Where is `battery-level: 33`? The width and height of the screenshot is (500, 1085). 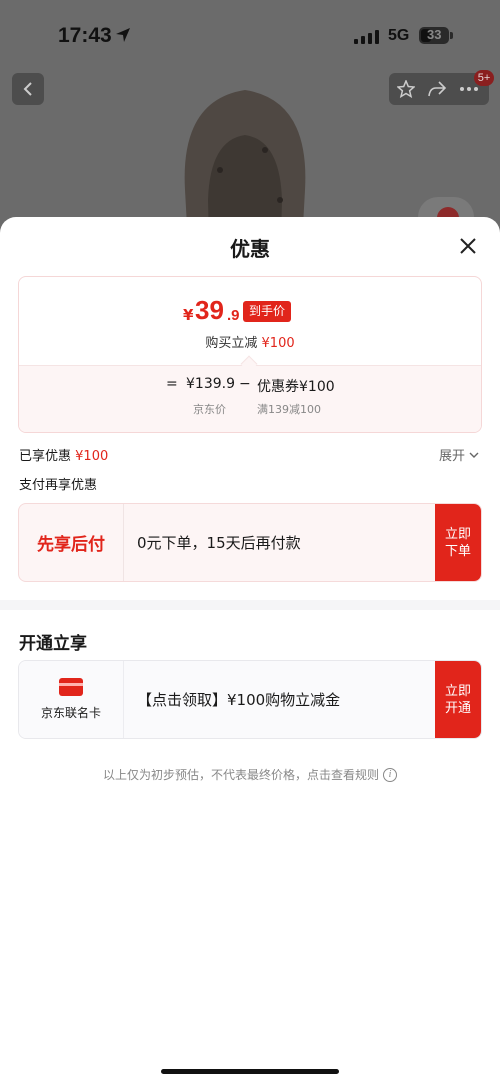
battery-level: 33 is located at coordinates (434, 34).